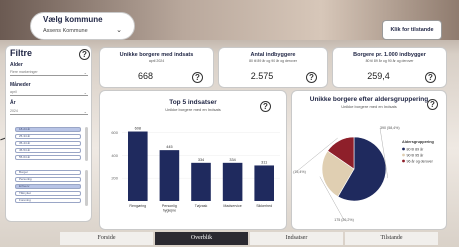 The height and width of the screenshot is (247, 459). Describe the element at coordinates (49, 92) in the screenshot. I see `maaneder-select: april ⌄` at that location.